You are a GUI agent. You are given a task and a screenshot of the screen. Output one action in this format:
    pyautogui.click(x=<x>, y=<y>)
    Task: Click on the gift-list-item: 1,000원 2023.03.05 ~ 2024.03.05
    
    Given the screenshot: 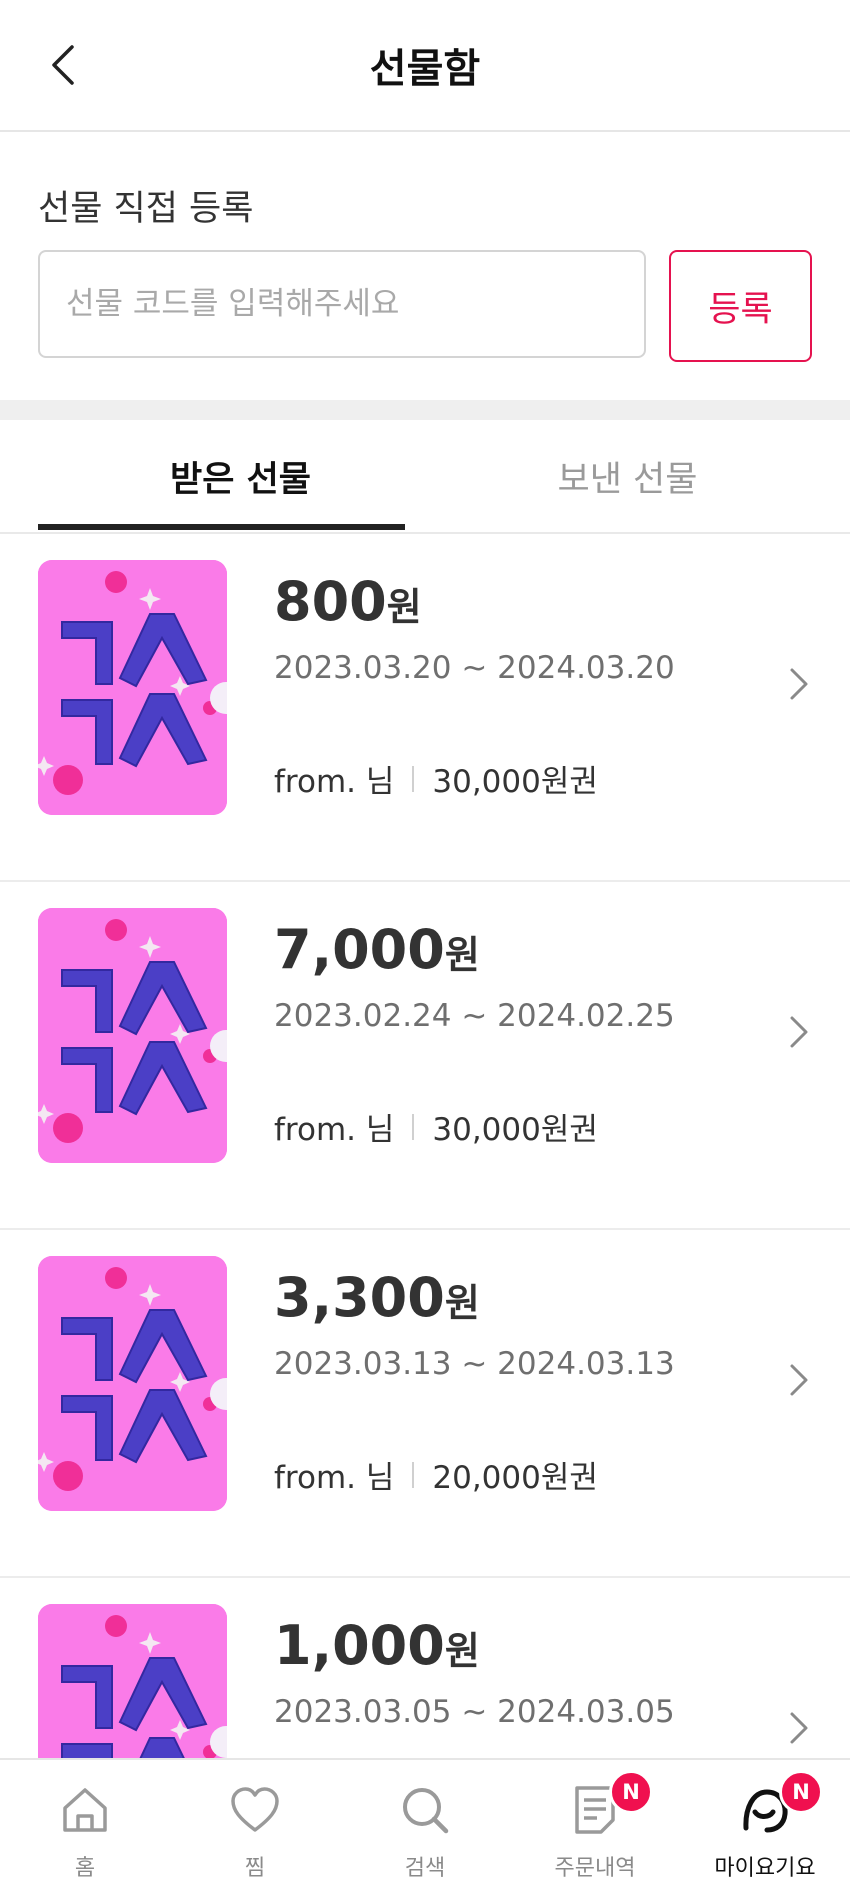 What is the action you would take?
    pyautogui.click(x=425, y=1668)
    